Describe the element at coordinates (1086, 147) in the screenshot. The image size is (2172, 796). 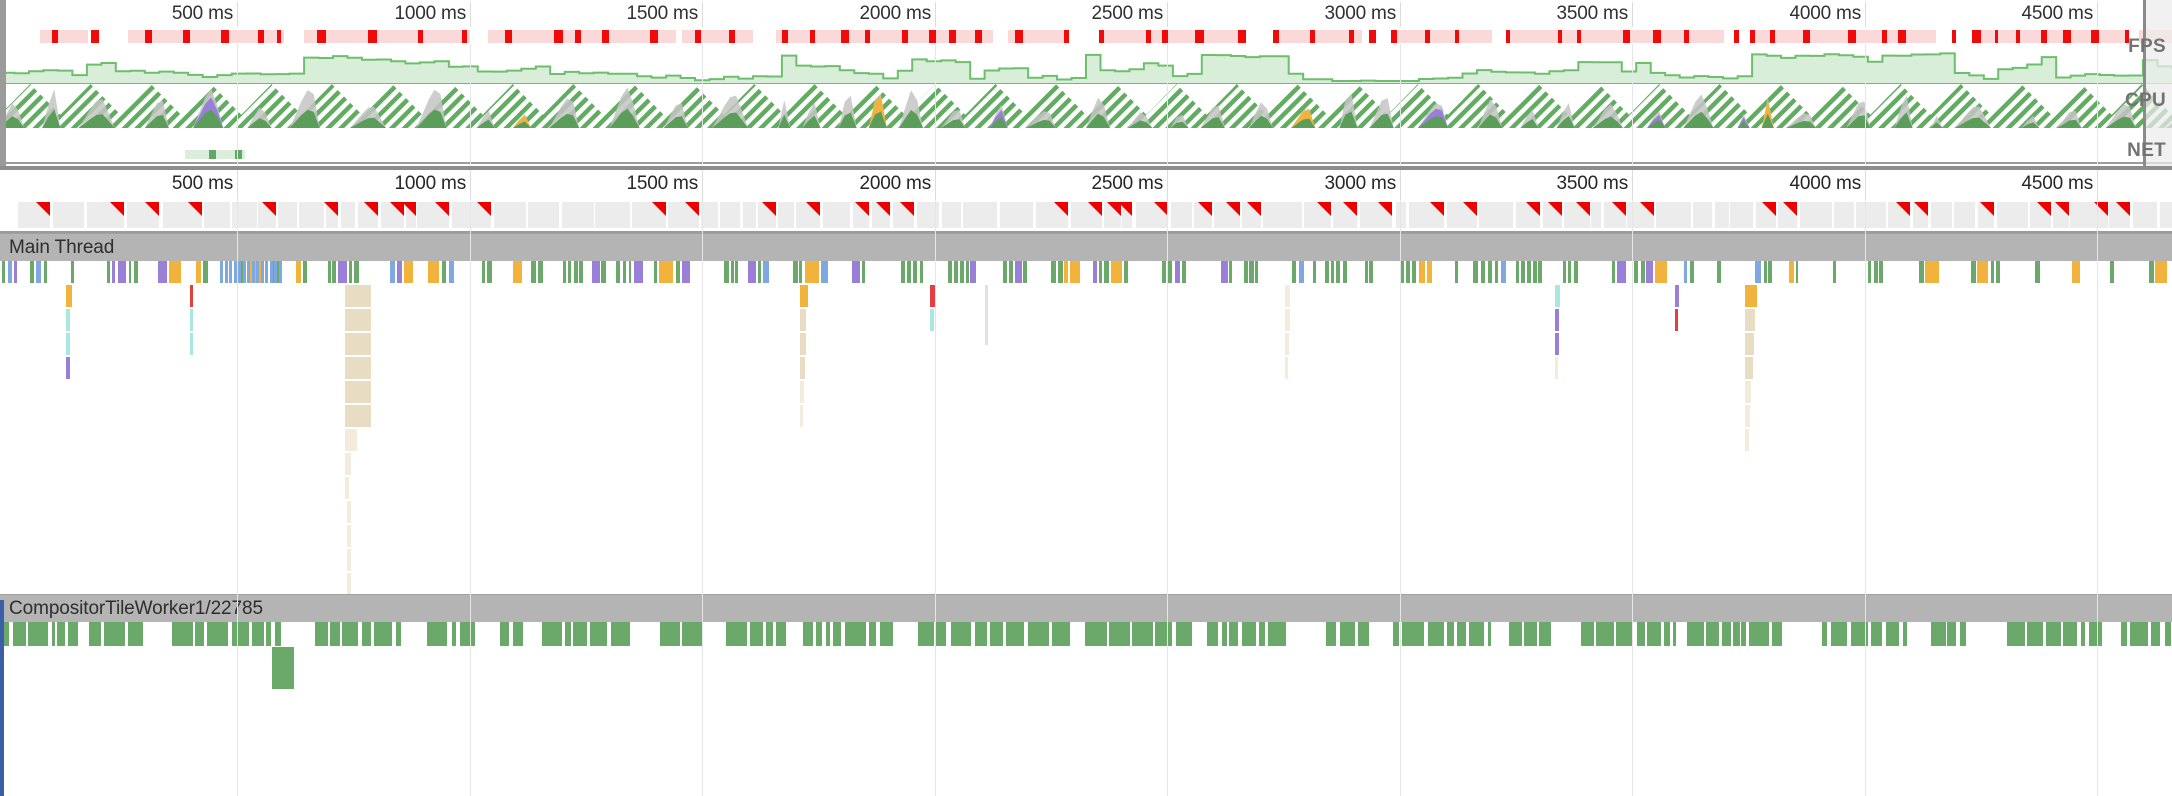
I see `overview-network-chart` at that location.